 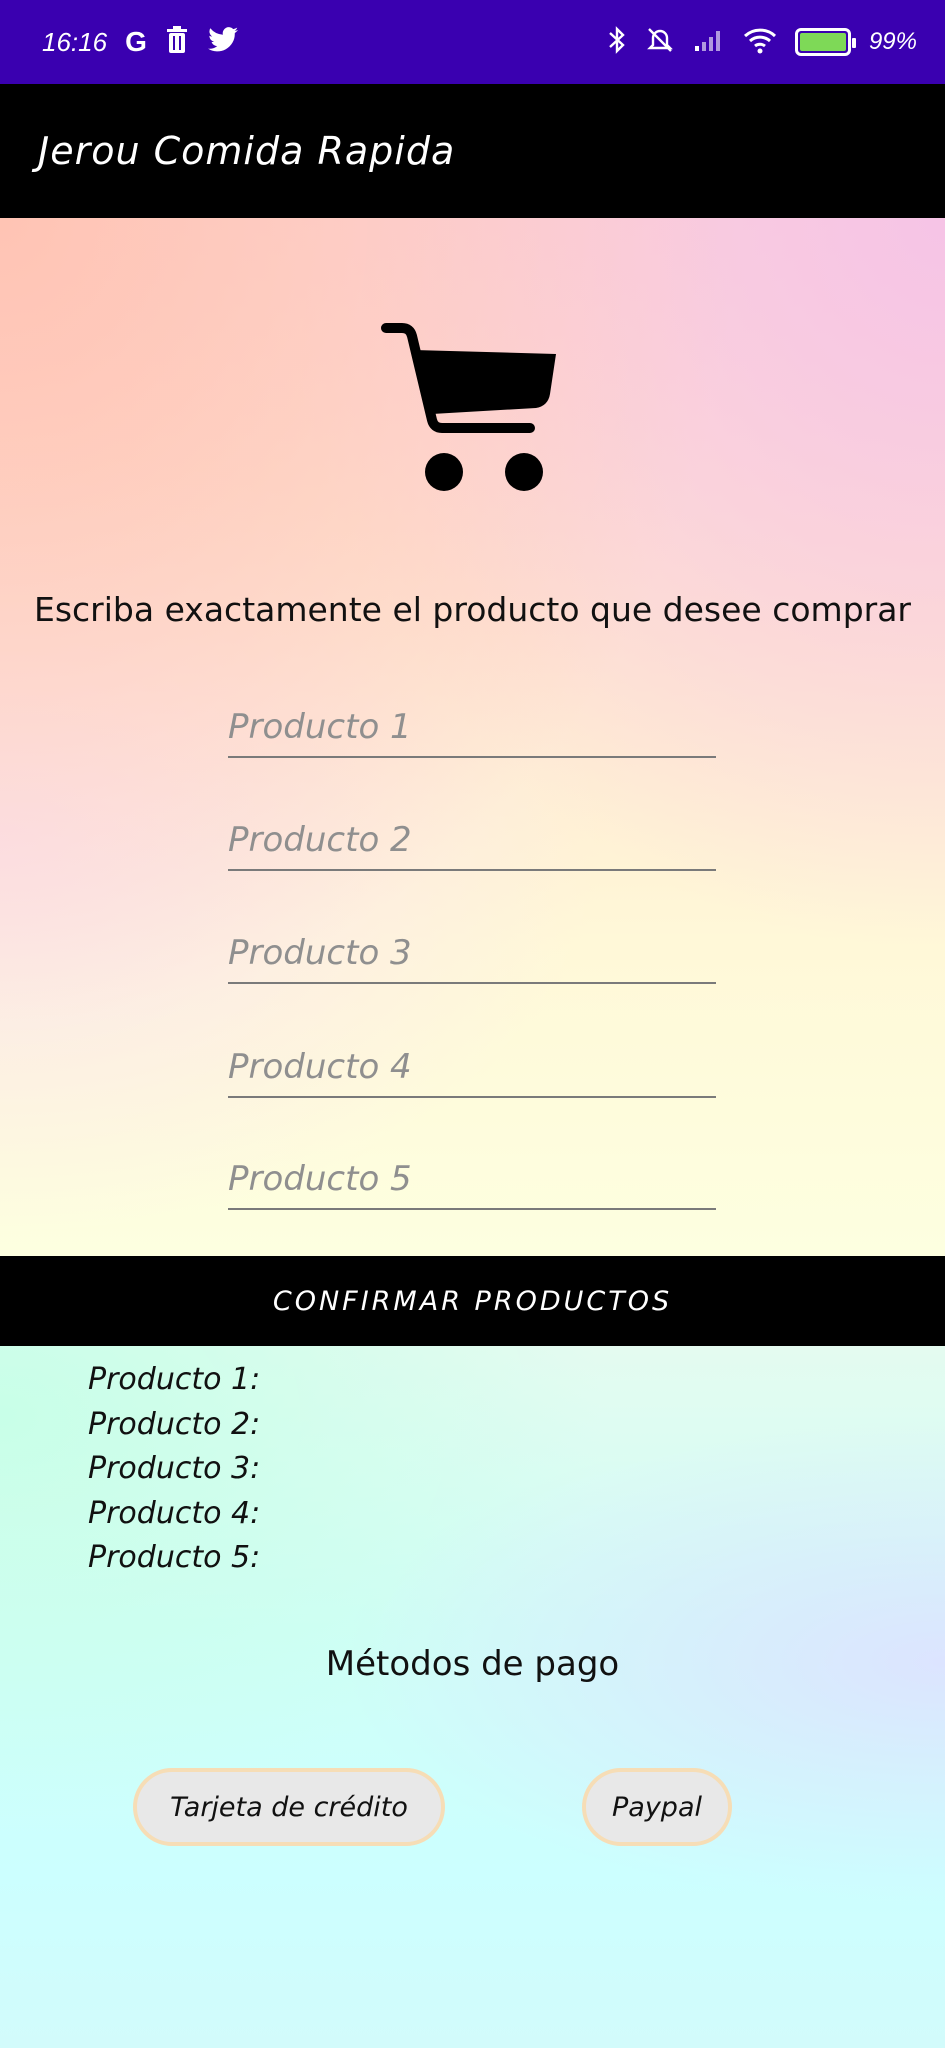 What do you see at coordinates (174, 1379) in the screenshot?
I see `summary-line-1: Producto 1:` at bounding box center [174, 1379].